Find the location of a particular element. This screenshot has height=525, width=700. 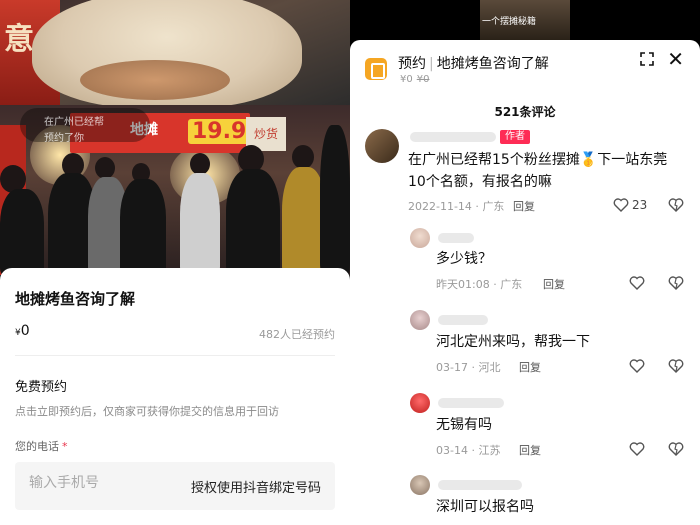

comment-text: 河北定州来吗，帮我一下 is located at coordinates (513, 342).